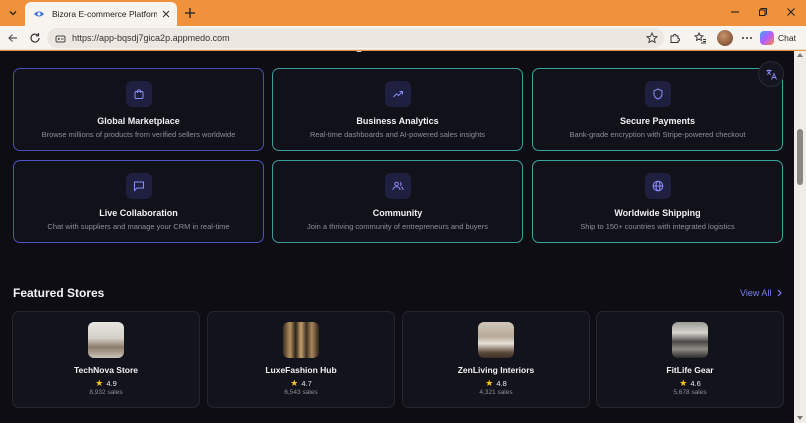 The image size is (806, 423). Describe the element at coordinates (690, 370) in the screenshot. I see `store-name: FitLife Gear` at that location.